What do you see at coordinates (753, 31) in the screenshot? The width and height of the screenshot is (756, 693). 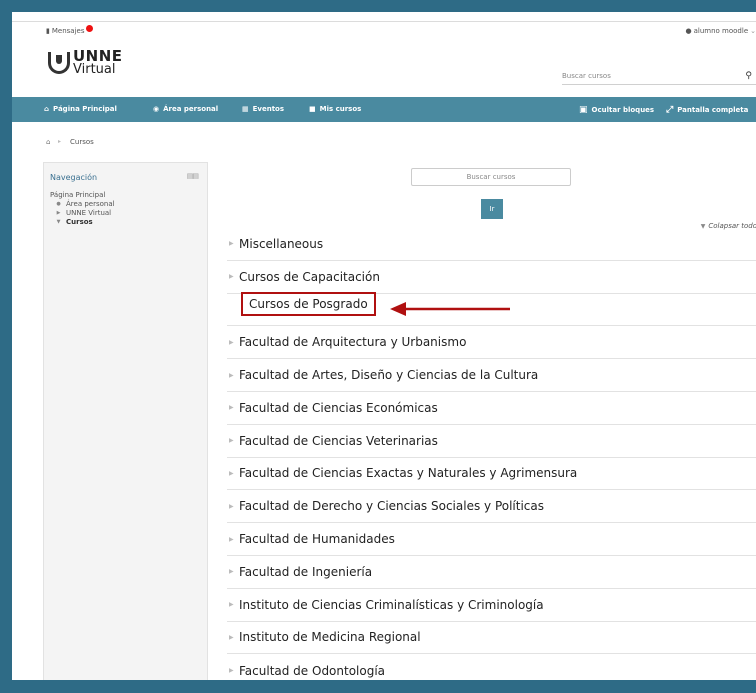 I see `chevron-down-icon: ⌄` at bounding box center [753, 31].